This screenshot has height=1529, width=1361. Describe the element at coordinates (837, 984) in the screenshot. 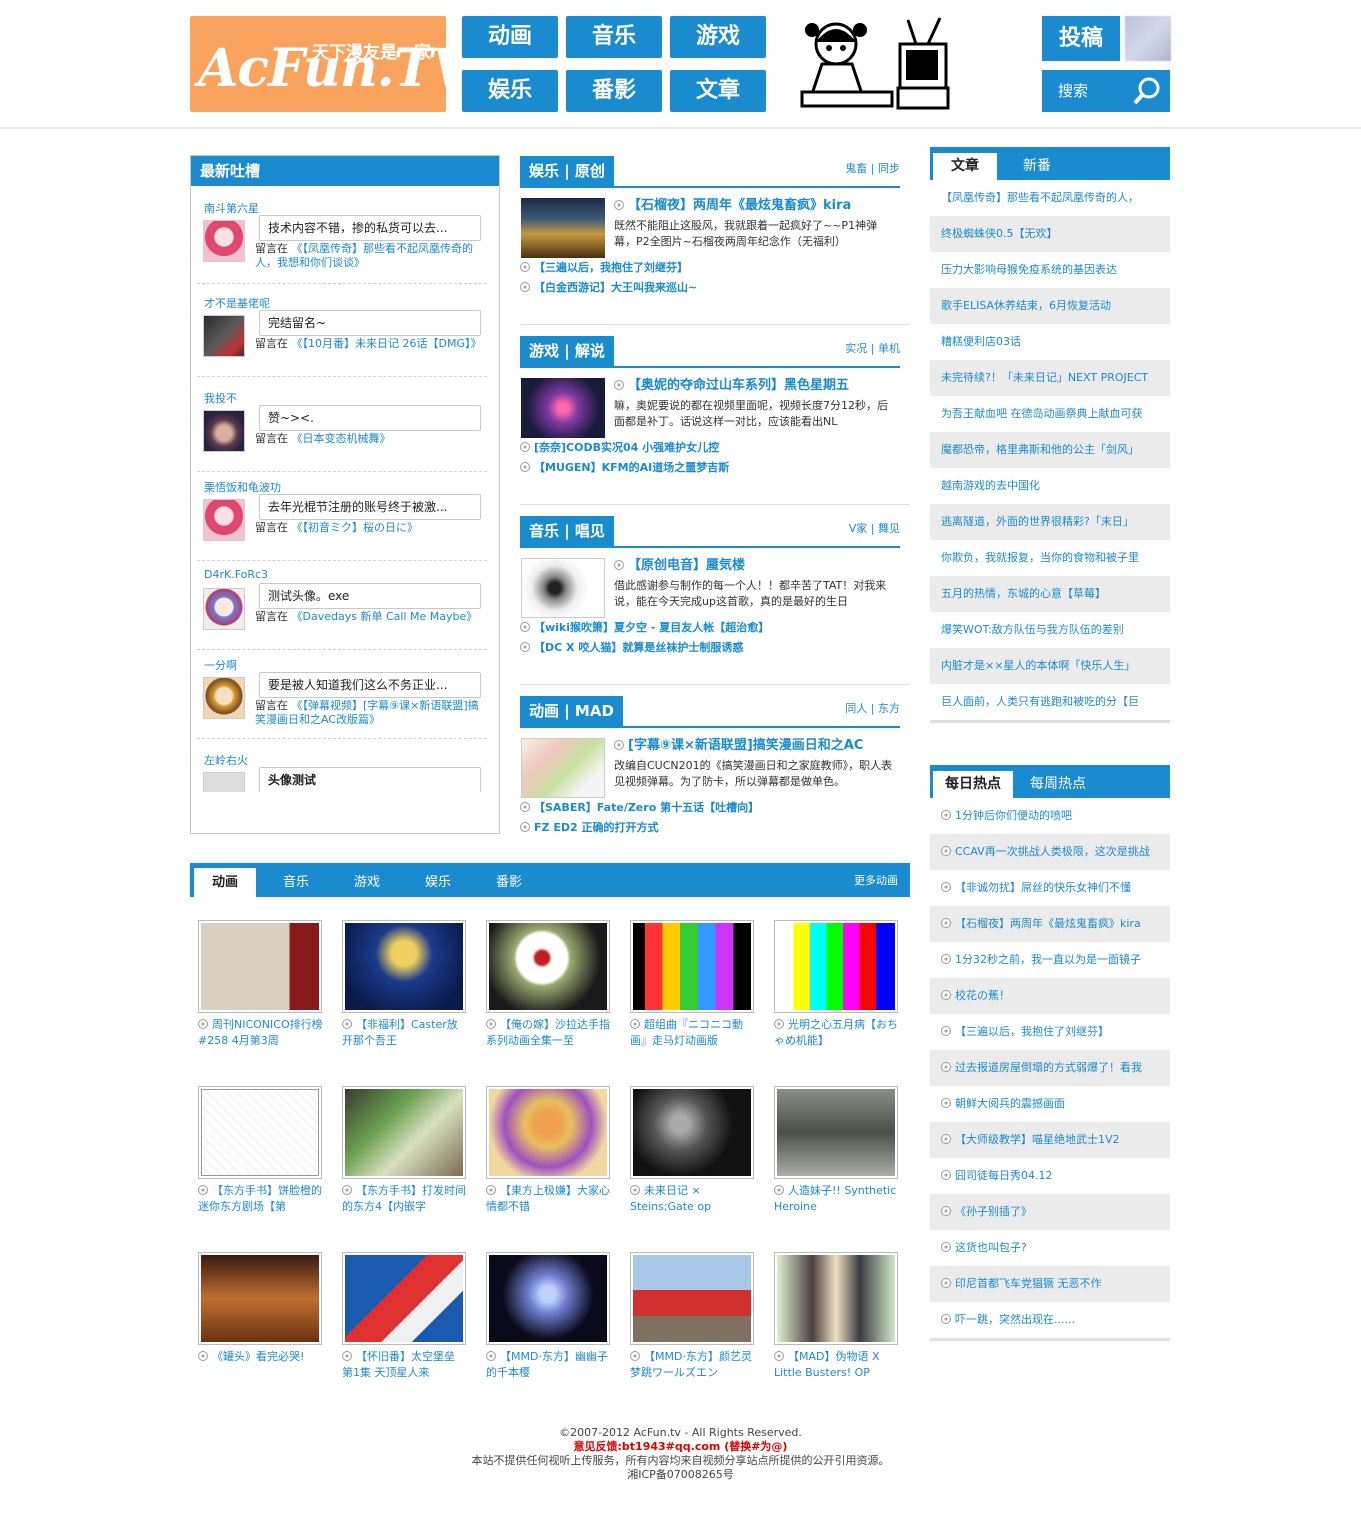

I see `video-card: 光明之心五月病【おちゃめ机能】` at that location.